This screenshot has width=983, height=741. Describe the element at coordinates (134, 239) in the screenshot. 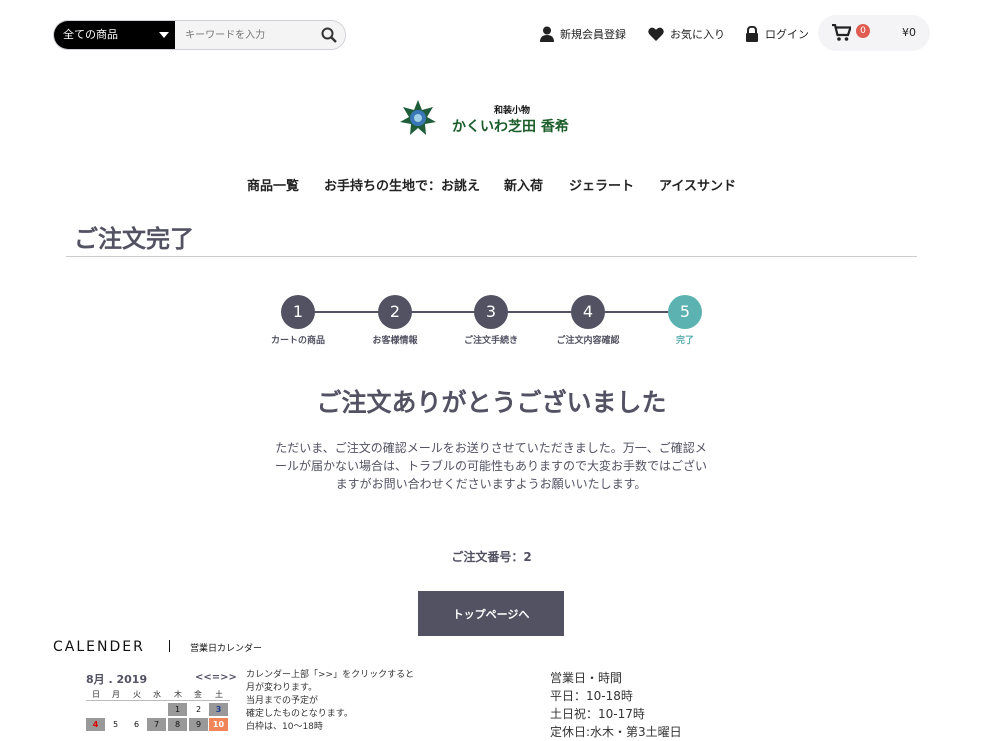

I see `page-title: ご注文完了` at that location.